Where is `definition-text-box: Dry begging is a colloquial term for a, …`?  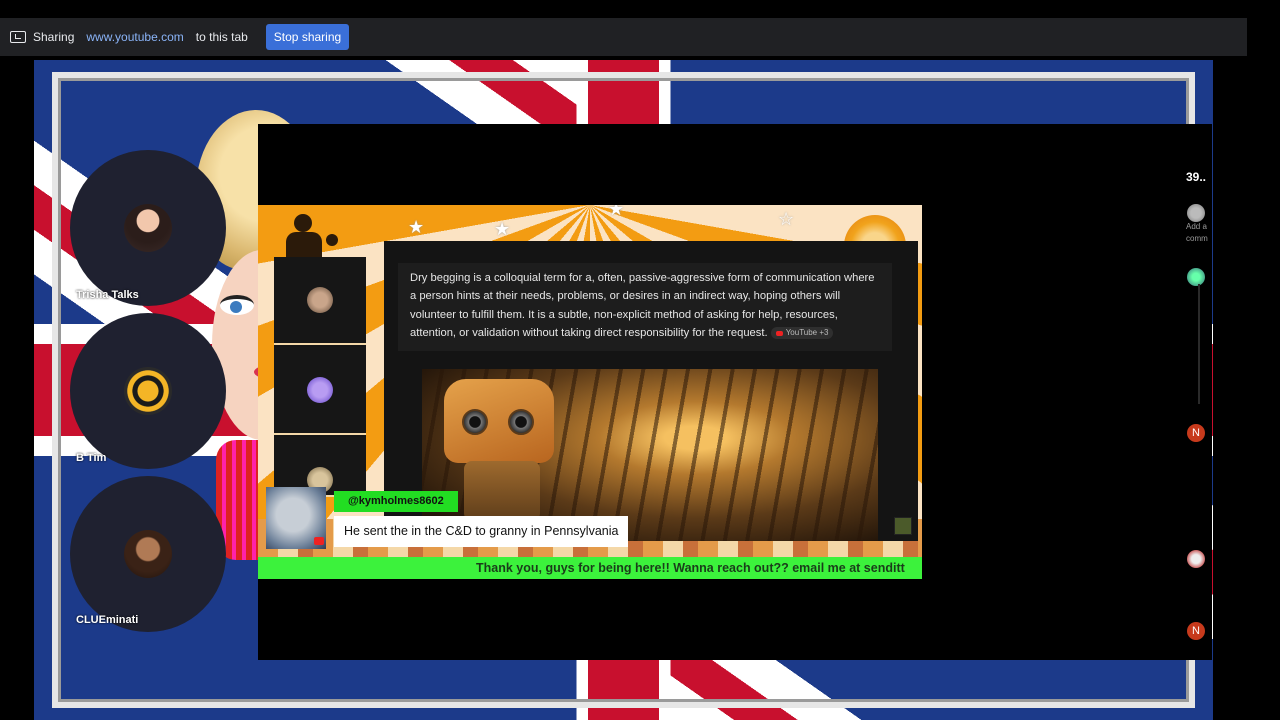 definition-text-box: Dry begging is a colloquial term for a, … is located at coordinates (645, 307).